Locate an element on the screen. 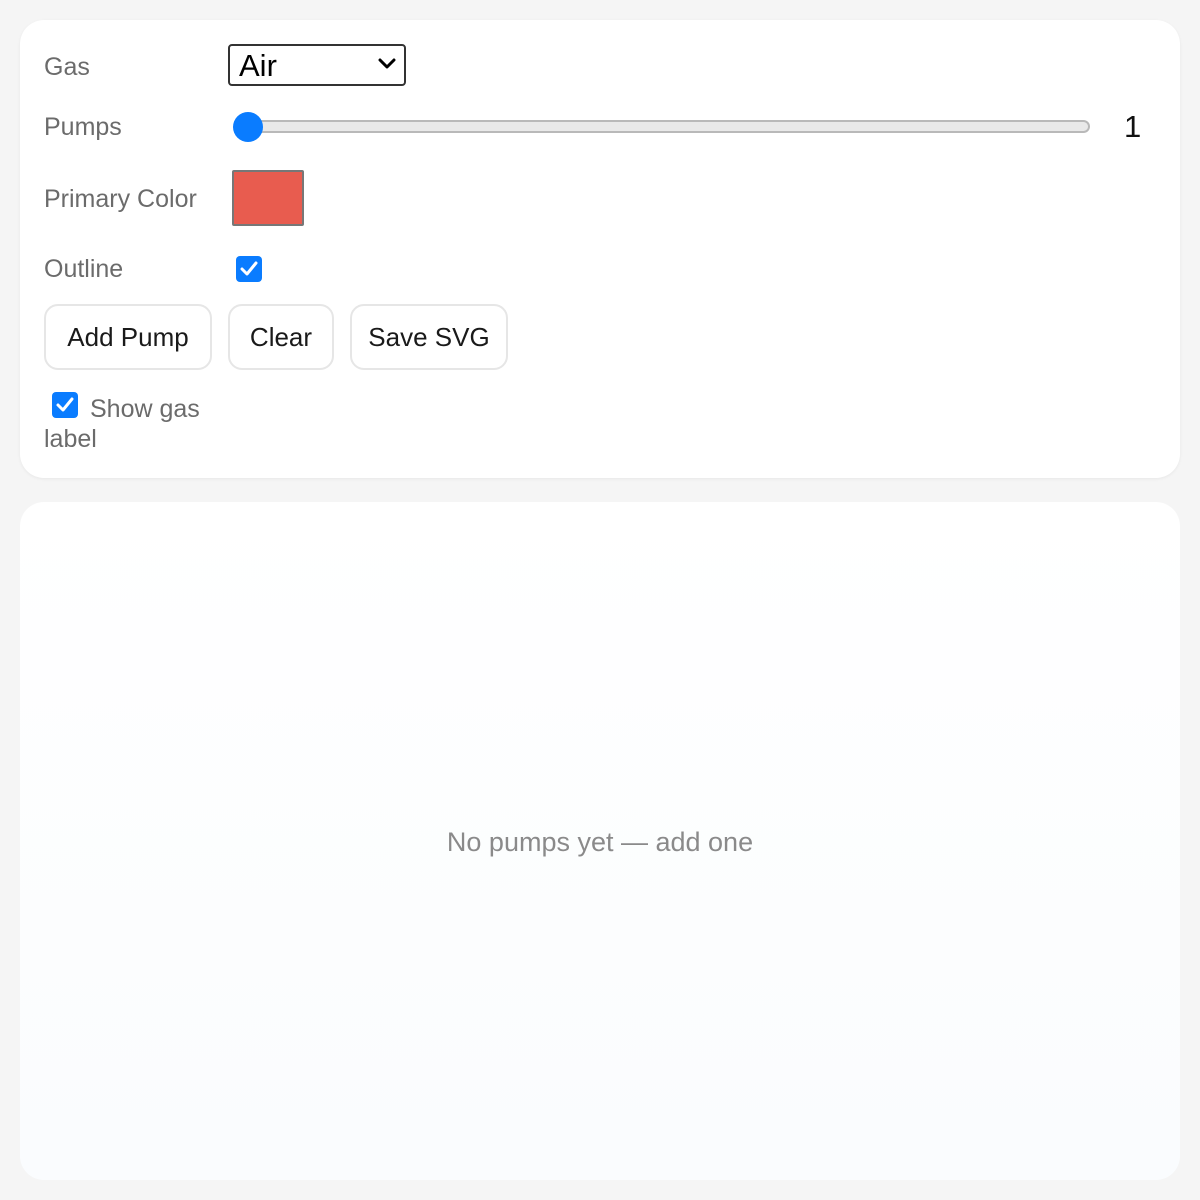  add-pump-button: Add Pump is located at coordinates (128, 337).